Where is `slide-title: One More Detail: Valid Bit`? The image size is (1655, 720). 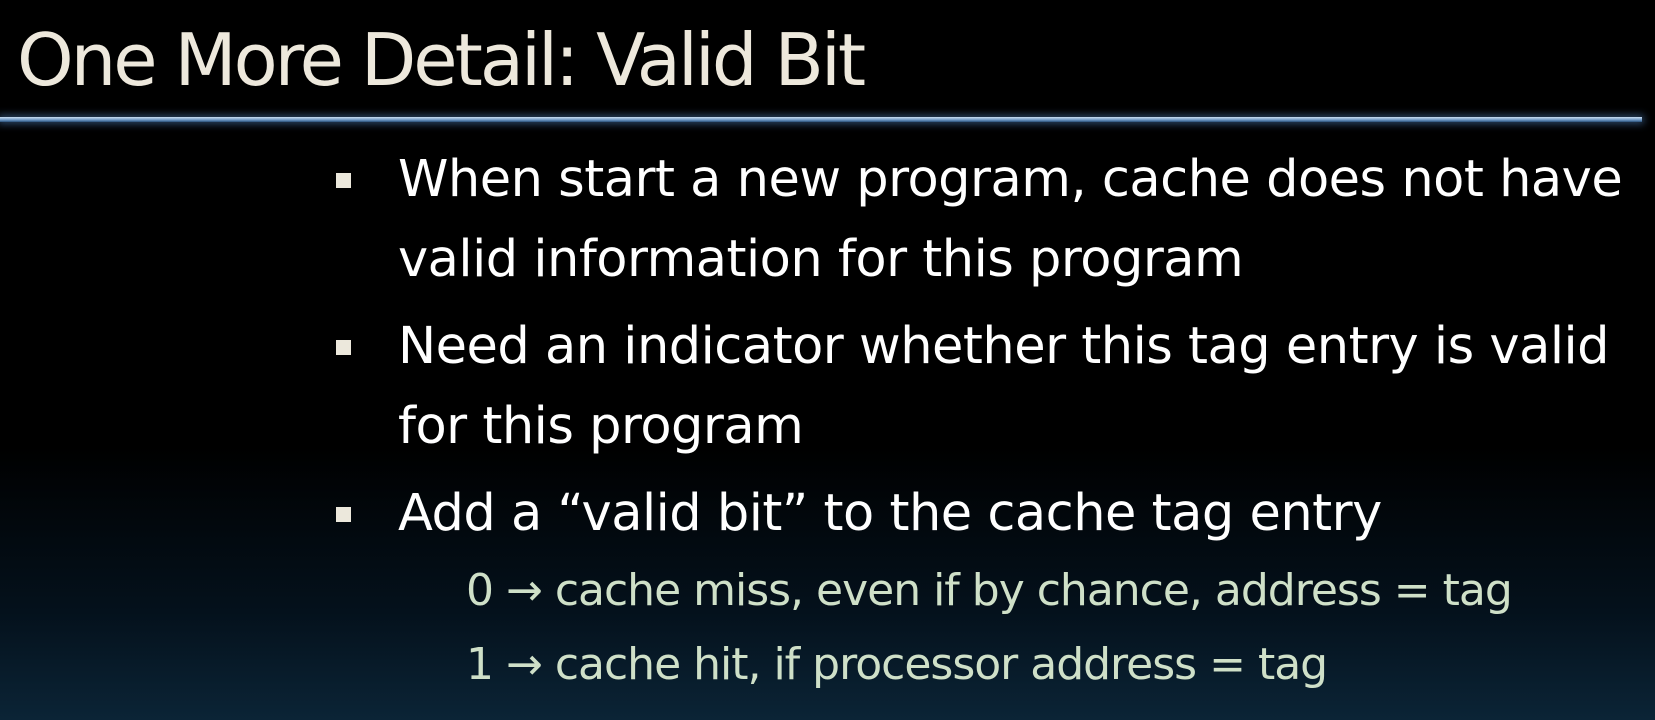
slide-title: One More Detail: Valid Bit is located at coordinates (441, 60).